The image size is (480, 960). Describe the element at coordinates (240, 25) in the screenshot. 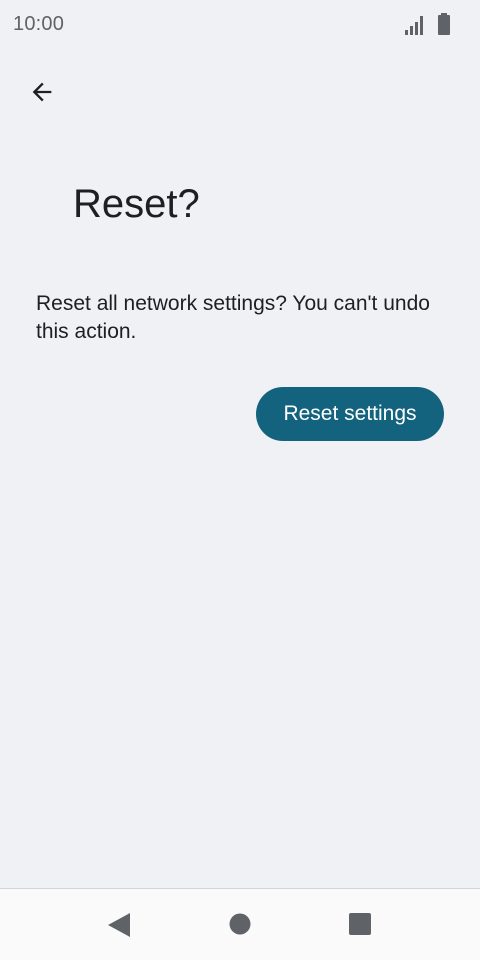

I see `status-bar: 10:00` at that location.